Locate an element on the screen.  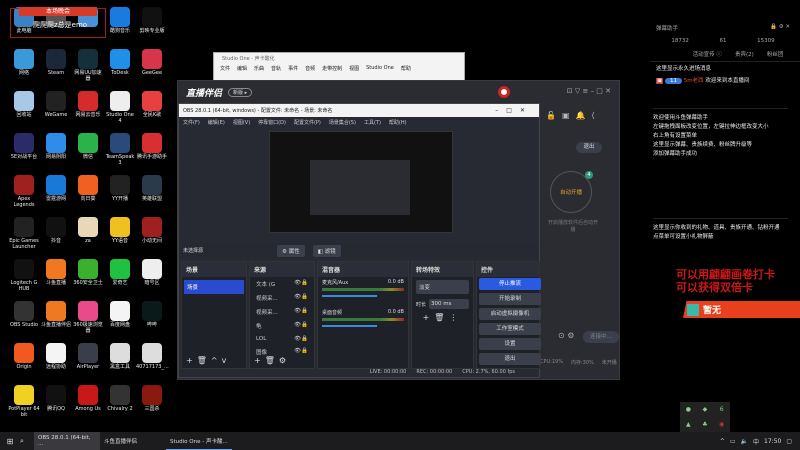
tray-icon: ▲ is located at coordinates (688, 424).